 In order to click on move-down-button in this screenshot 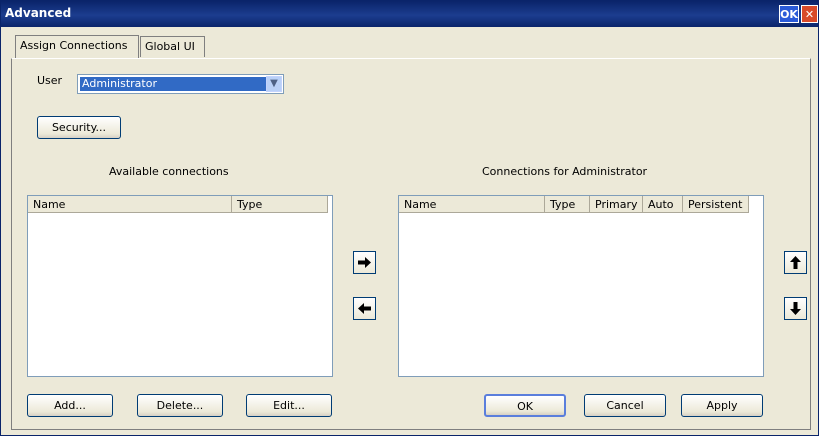, I will do `click(795, 308)`.